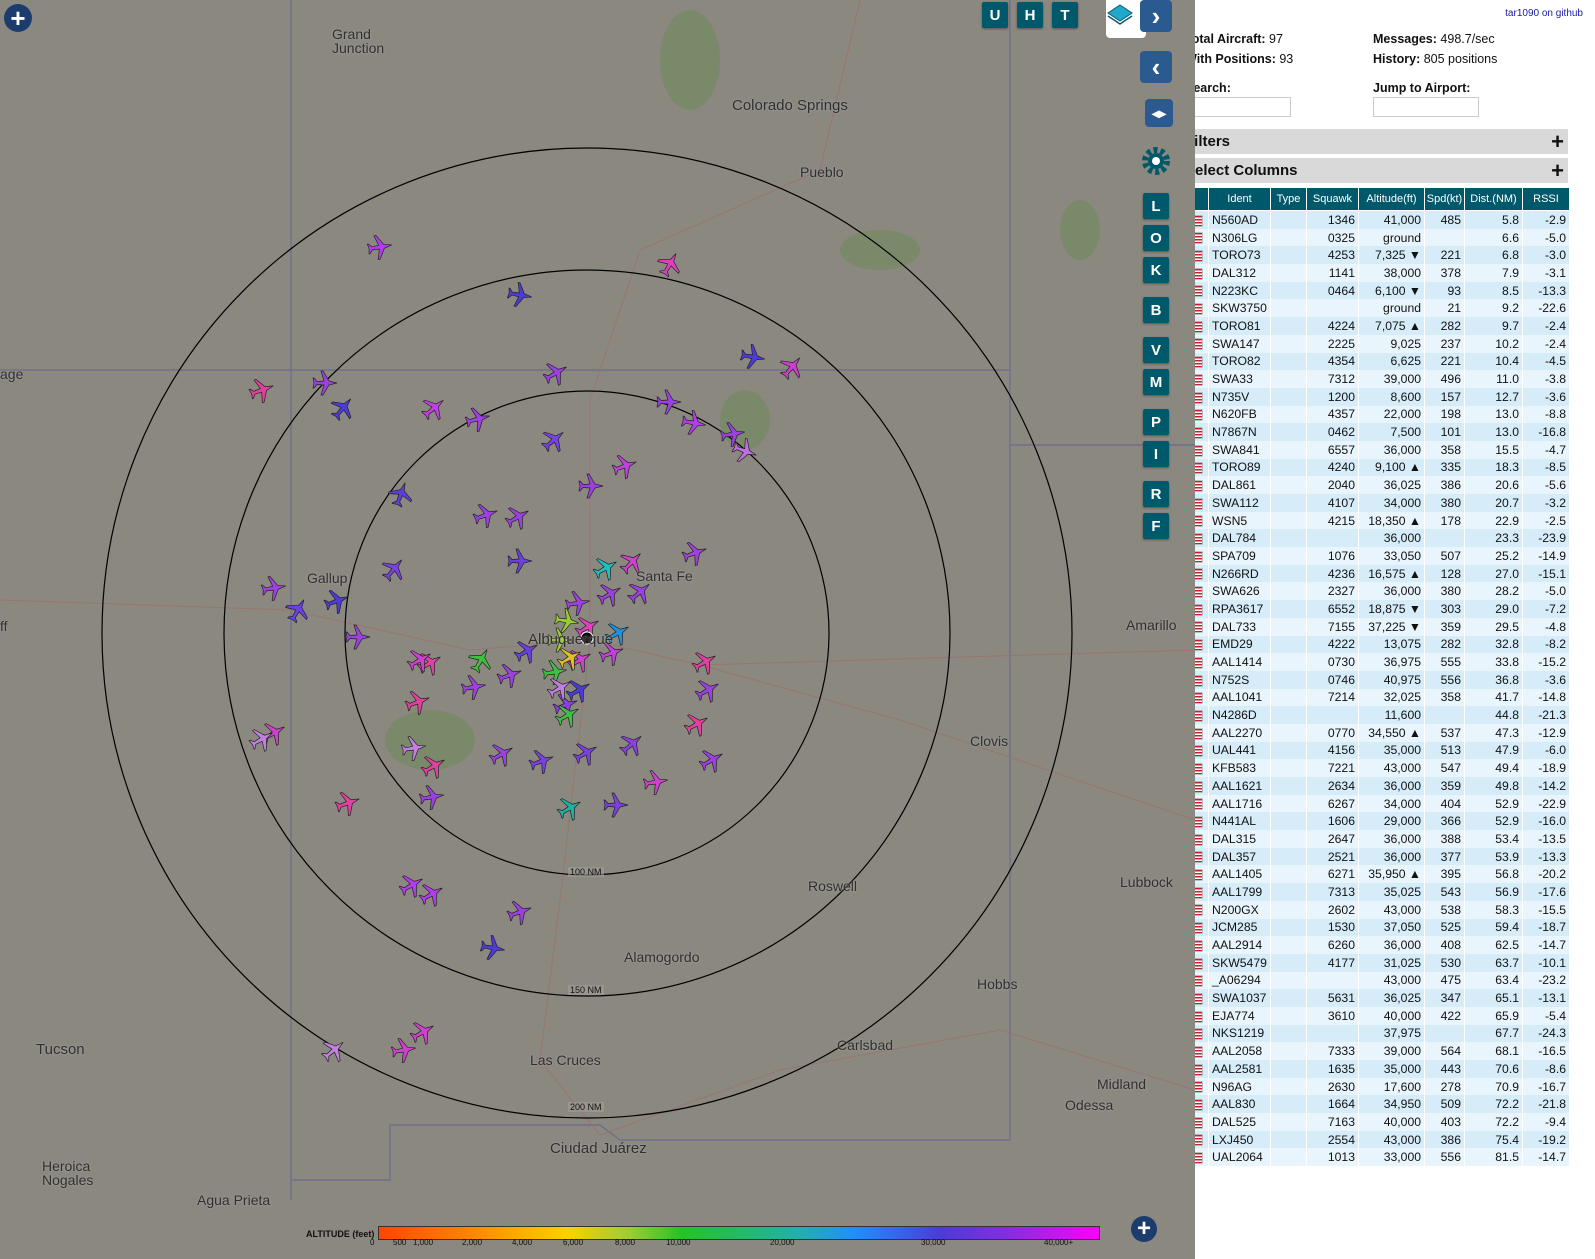 This screenshot has width=1595, height=1259. What do you see at coordinates (1381, 141) in the screenshot?
I see `filters-header: Filters +` at bounding box center [1381, 141].